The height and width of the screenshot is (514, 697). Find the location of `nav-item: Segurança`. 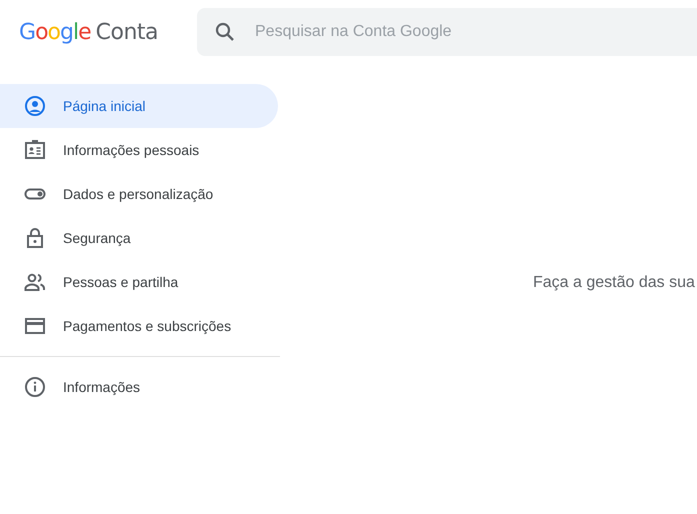

nav-item: Segurança is located at coordinates (139, 238).